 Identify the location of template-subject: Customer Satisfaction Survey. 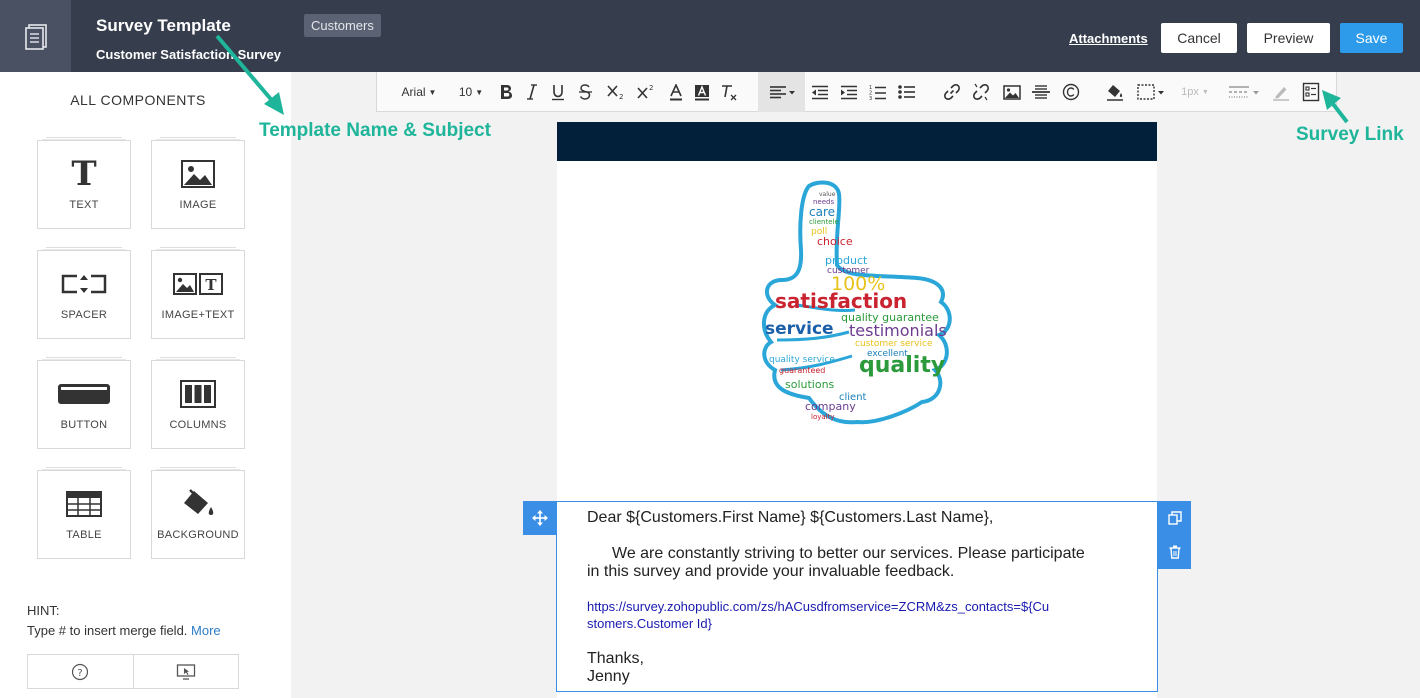
(188, 54).